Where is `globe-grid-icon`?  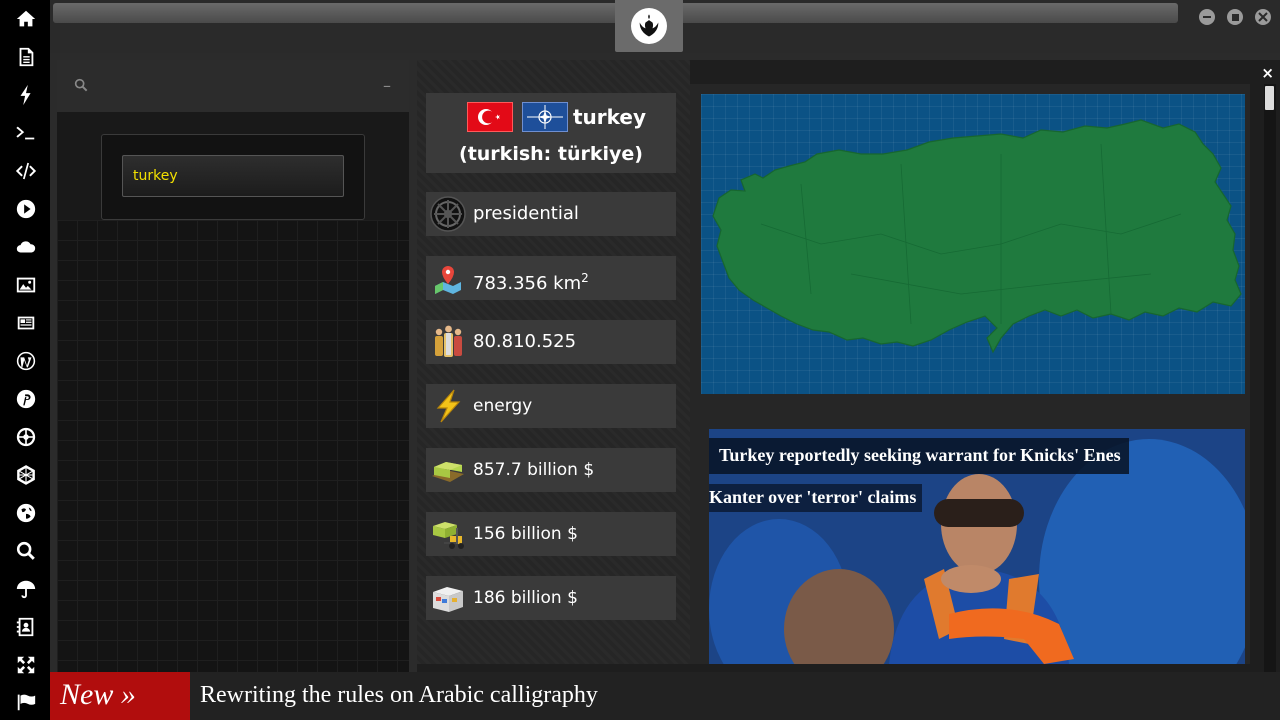 globe-grid-icon is located at coordinates (26, 475).